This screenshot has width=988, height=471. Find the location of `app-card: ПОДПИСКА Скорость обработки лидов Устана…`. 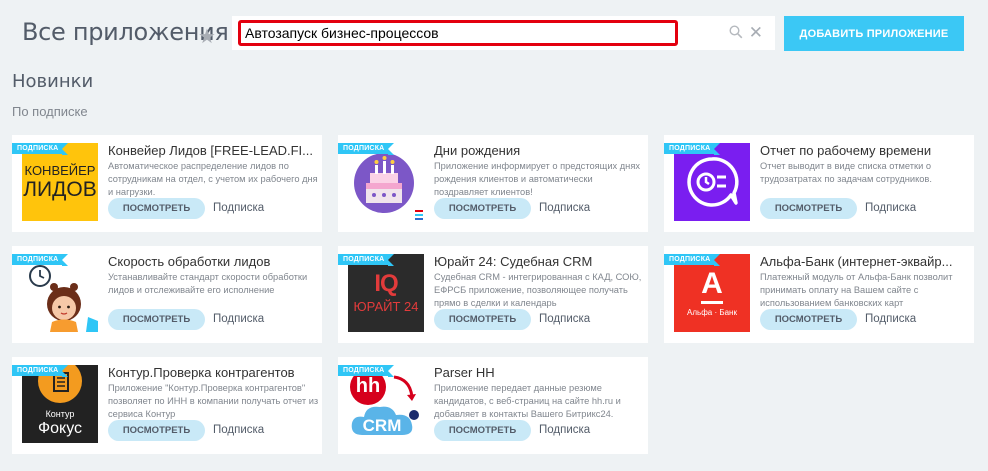

app-card: ПОДПИСКА Скорость обработки лидов Устана… is located at coordinates (167, 294).